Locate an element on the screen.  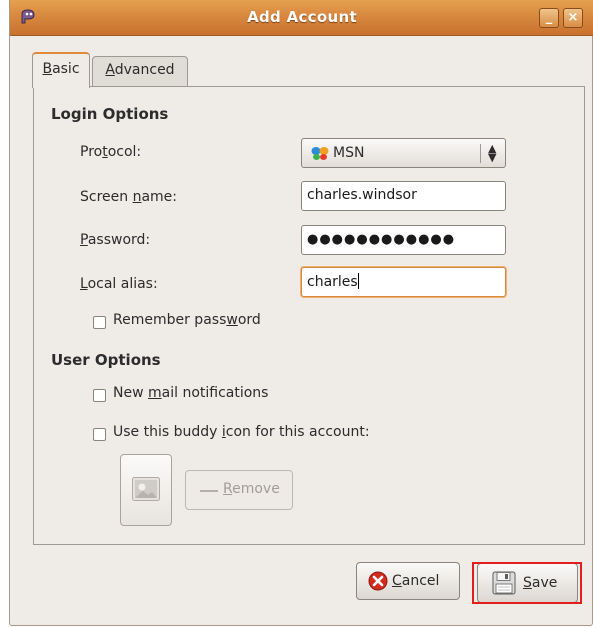
tab-advanced: Advanced is located at coordinates (140, 71).